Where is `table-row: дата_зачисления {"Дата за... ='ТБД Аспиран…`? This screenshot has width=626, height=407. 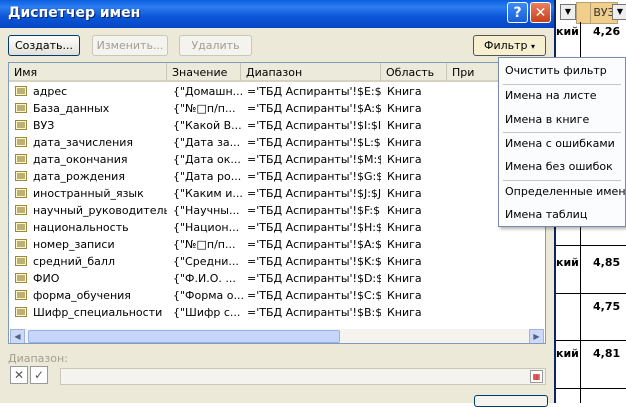
table-row: дата_зачисления {"Дата за... ='ТБД Аспиран… is located at coordinates (277, 142).